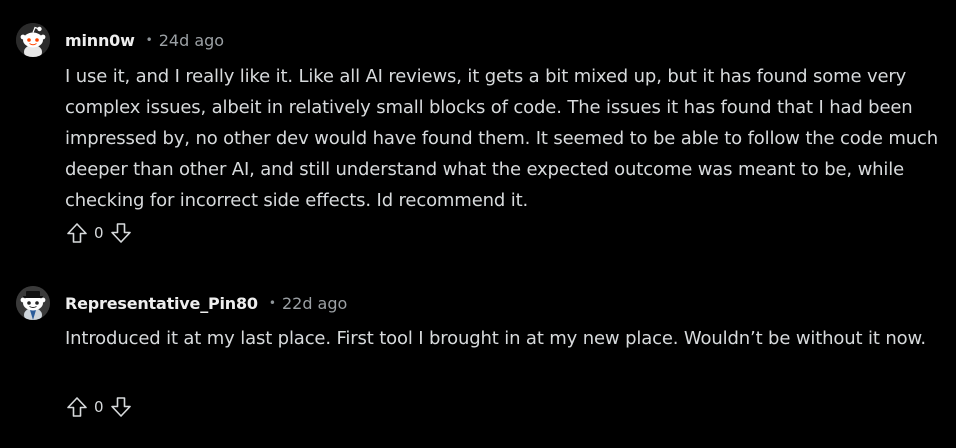 The width and height of the screenshot is (956, 448). What do you see at coordinates (314, 303) in the screenshot?
I see `timestamp: 22d ago` at bounding box center [314, 303].